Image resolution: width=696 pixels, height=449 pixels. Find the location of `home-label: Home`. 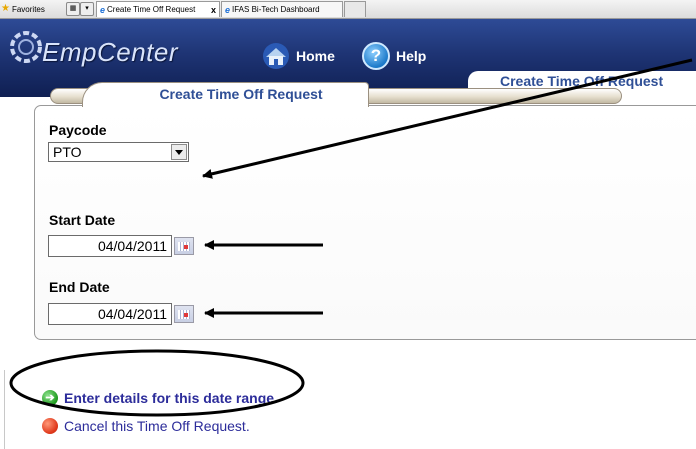

home-label: Home is located at coordinates (315, 56).